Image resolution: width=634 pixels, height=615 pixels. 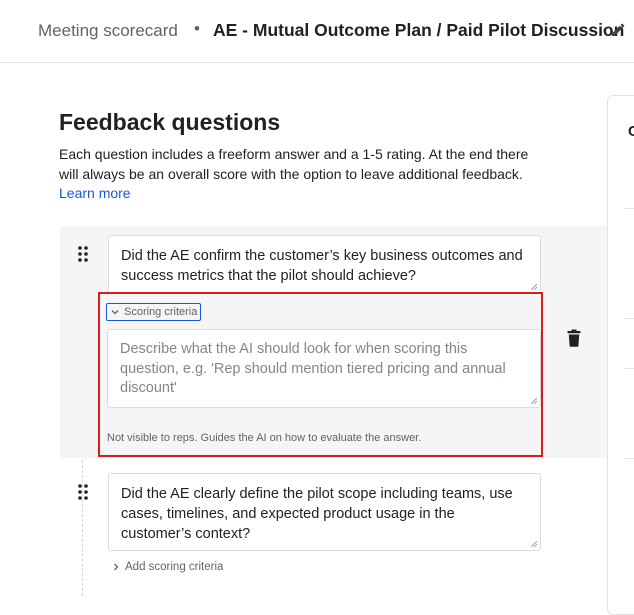 I want to click on add-scoring-criteria-label: Add scoring criteria, so click(x=174, y=567).